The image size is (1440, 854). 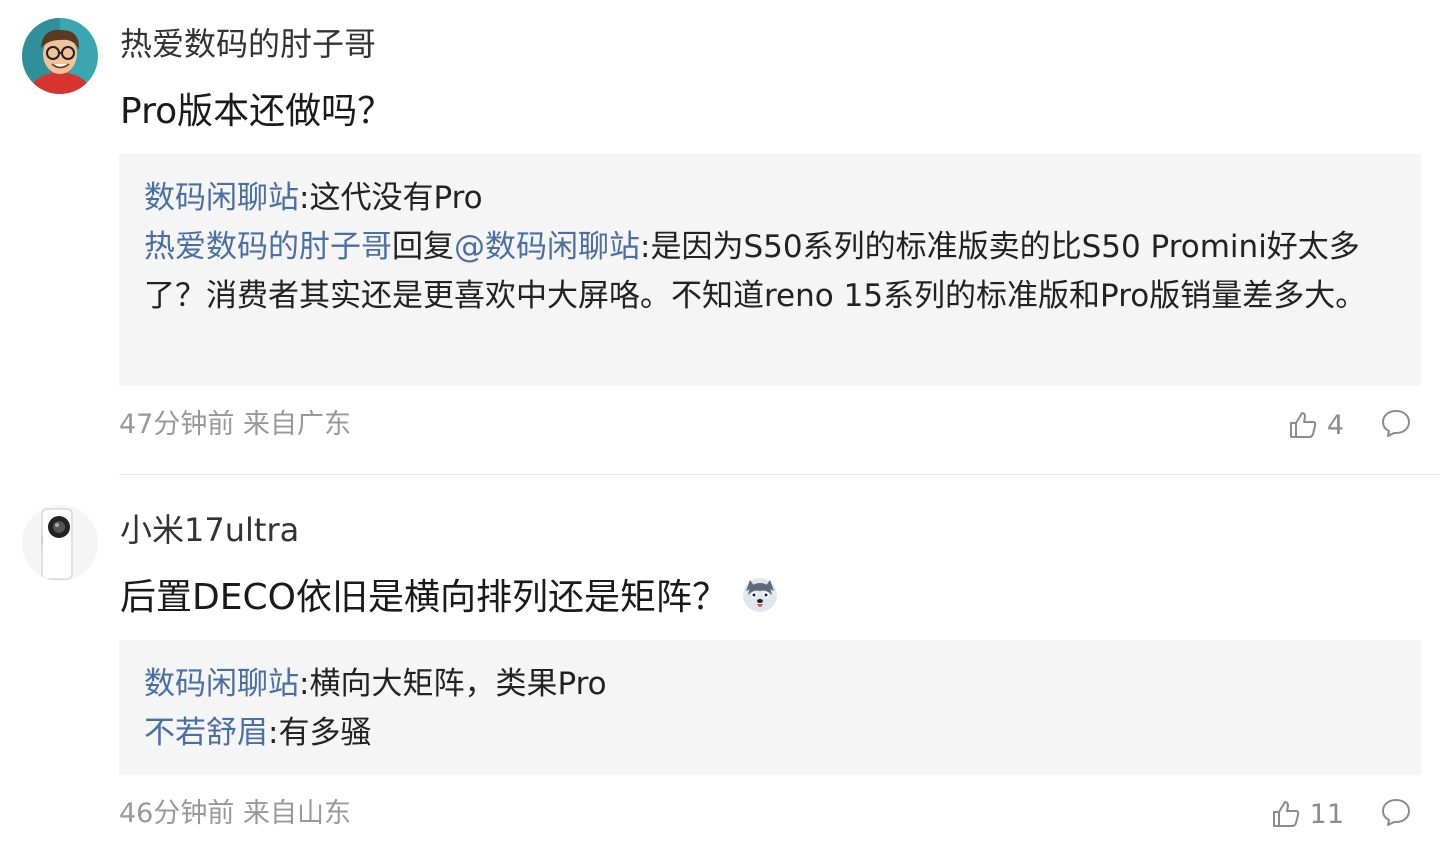 What do you see at coordinates (209, 530) in the screenshot?
I see `username: 小米17ultra` at bounding box center [209, 530].